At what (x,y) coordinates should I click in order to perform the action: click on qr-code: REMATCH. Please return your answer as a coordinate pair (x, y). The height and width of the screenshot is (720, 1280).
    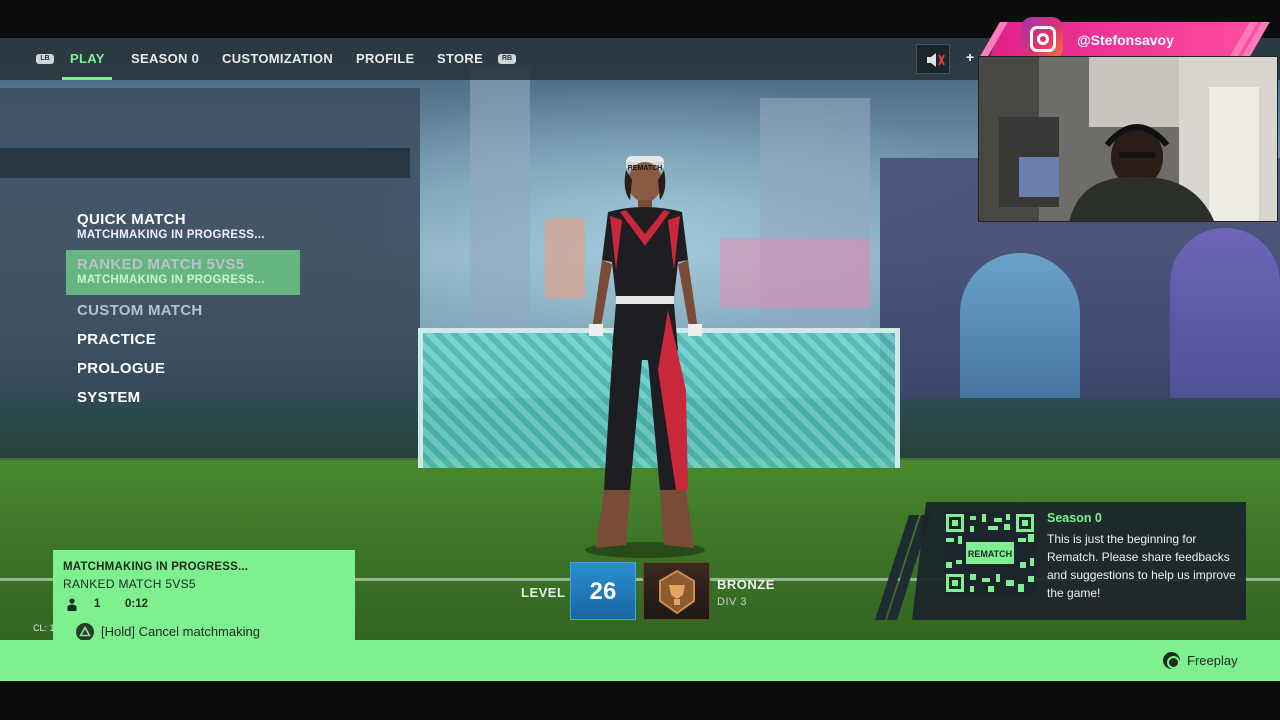
    Looking at the image, I should click on (990, 553).